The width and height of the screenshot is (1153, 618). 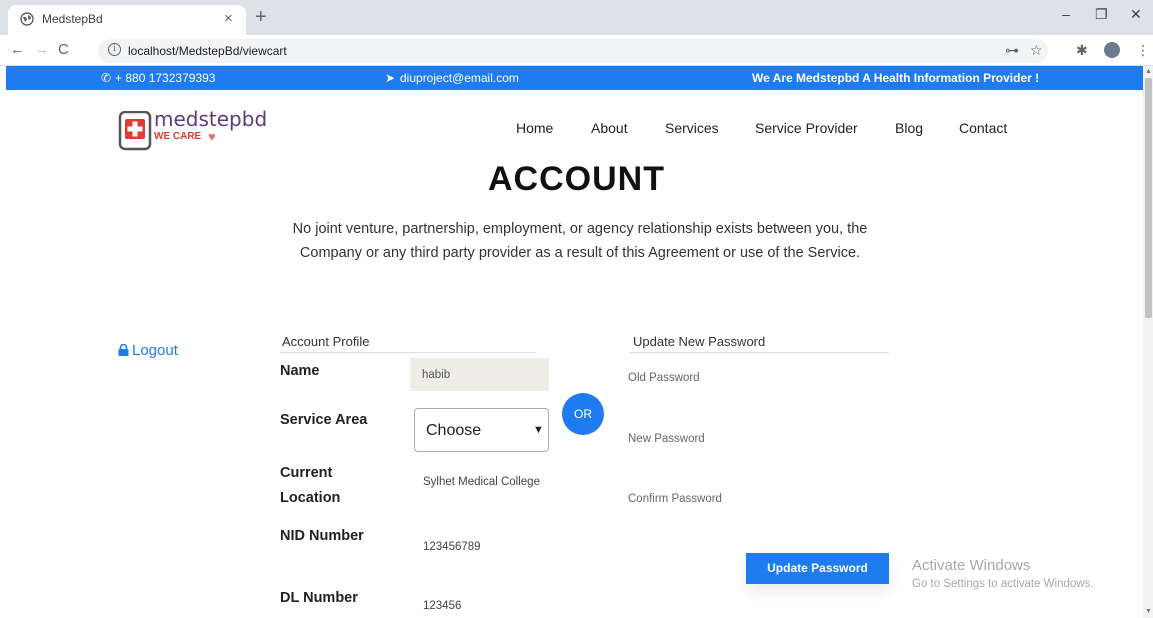 I want to click on site-info-icon: i, so click(x=114, y=49).